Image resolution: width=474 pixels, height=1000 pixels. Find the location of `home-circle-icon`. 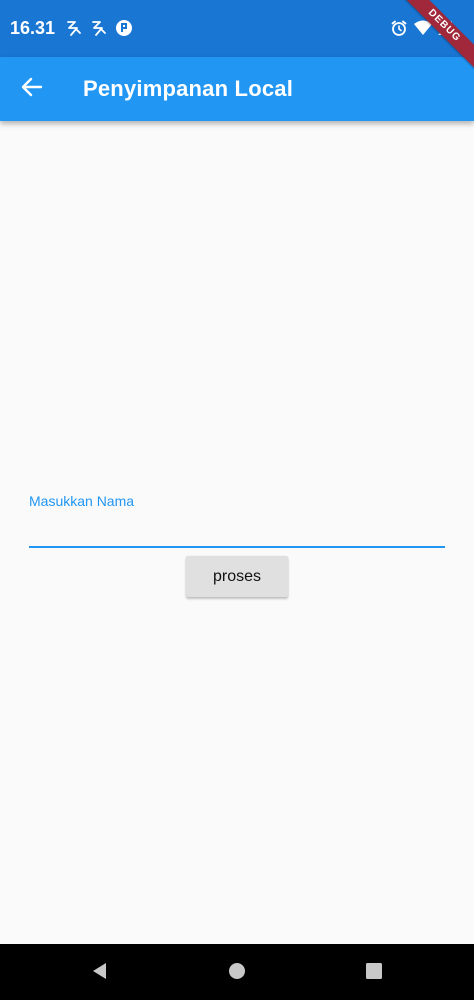

home-circle-icon is located at coordinates (237, 973).